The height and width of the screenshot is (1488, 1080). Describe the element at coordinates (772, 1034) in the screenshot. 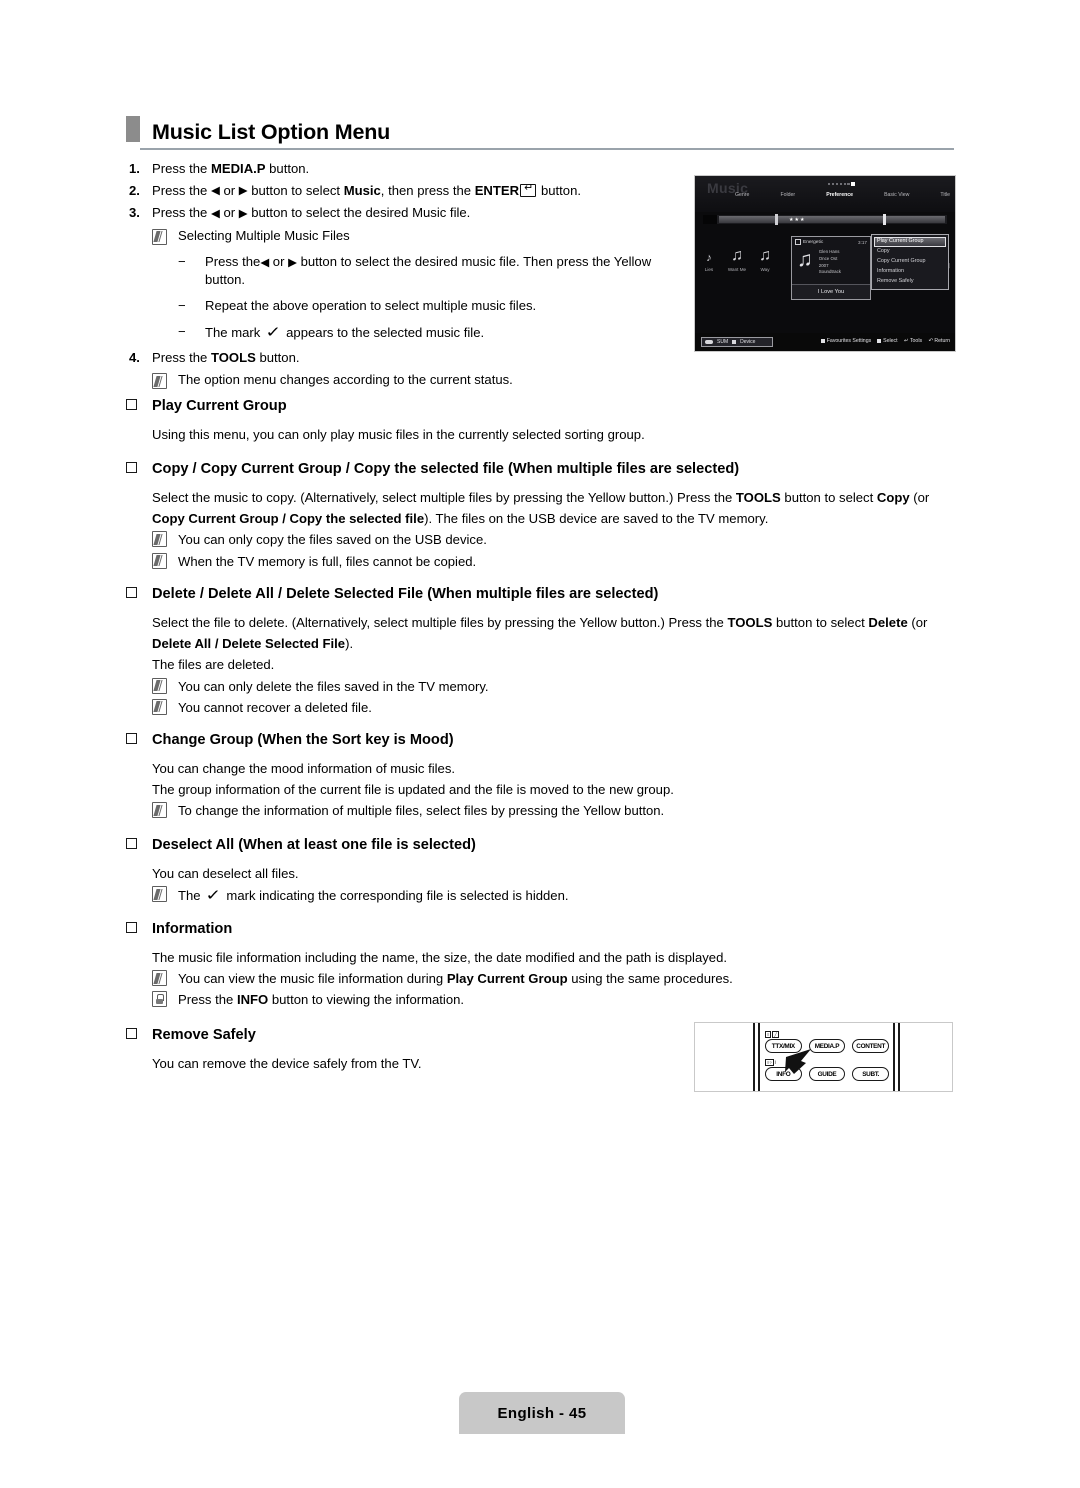

I see `remote-ttx-symbols: ≡ ╱` at that location.